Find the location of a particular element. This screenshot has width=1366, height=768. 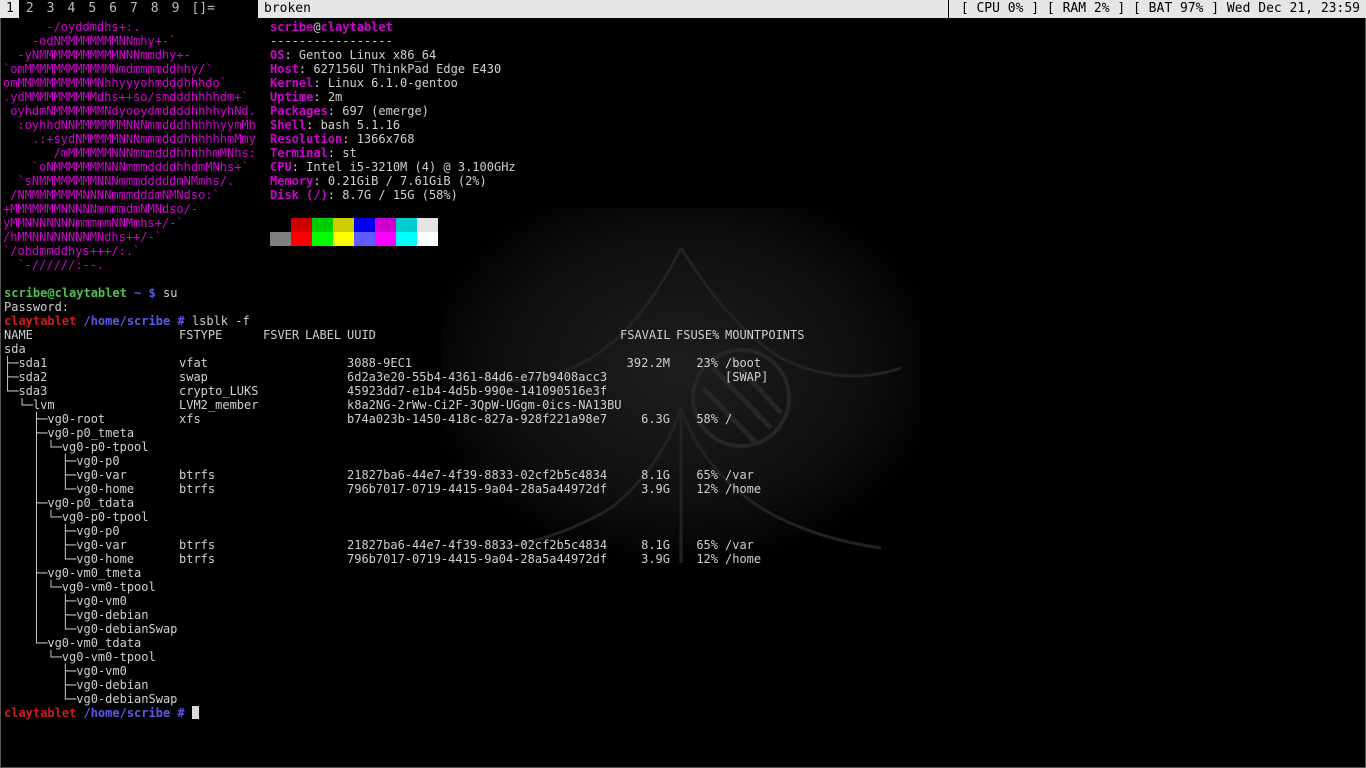

info-value: 8.7G / 15G (58%) is located at coordinates (400, 195).